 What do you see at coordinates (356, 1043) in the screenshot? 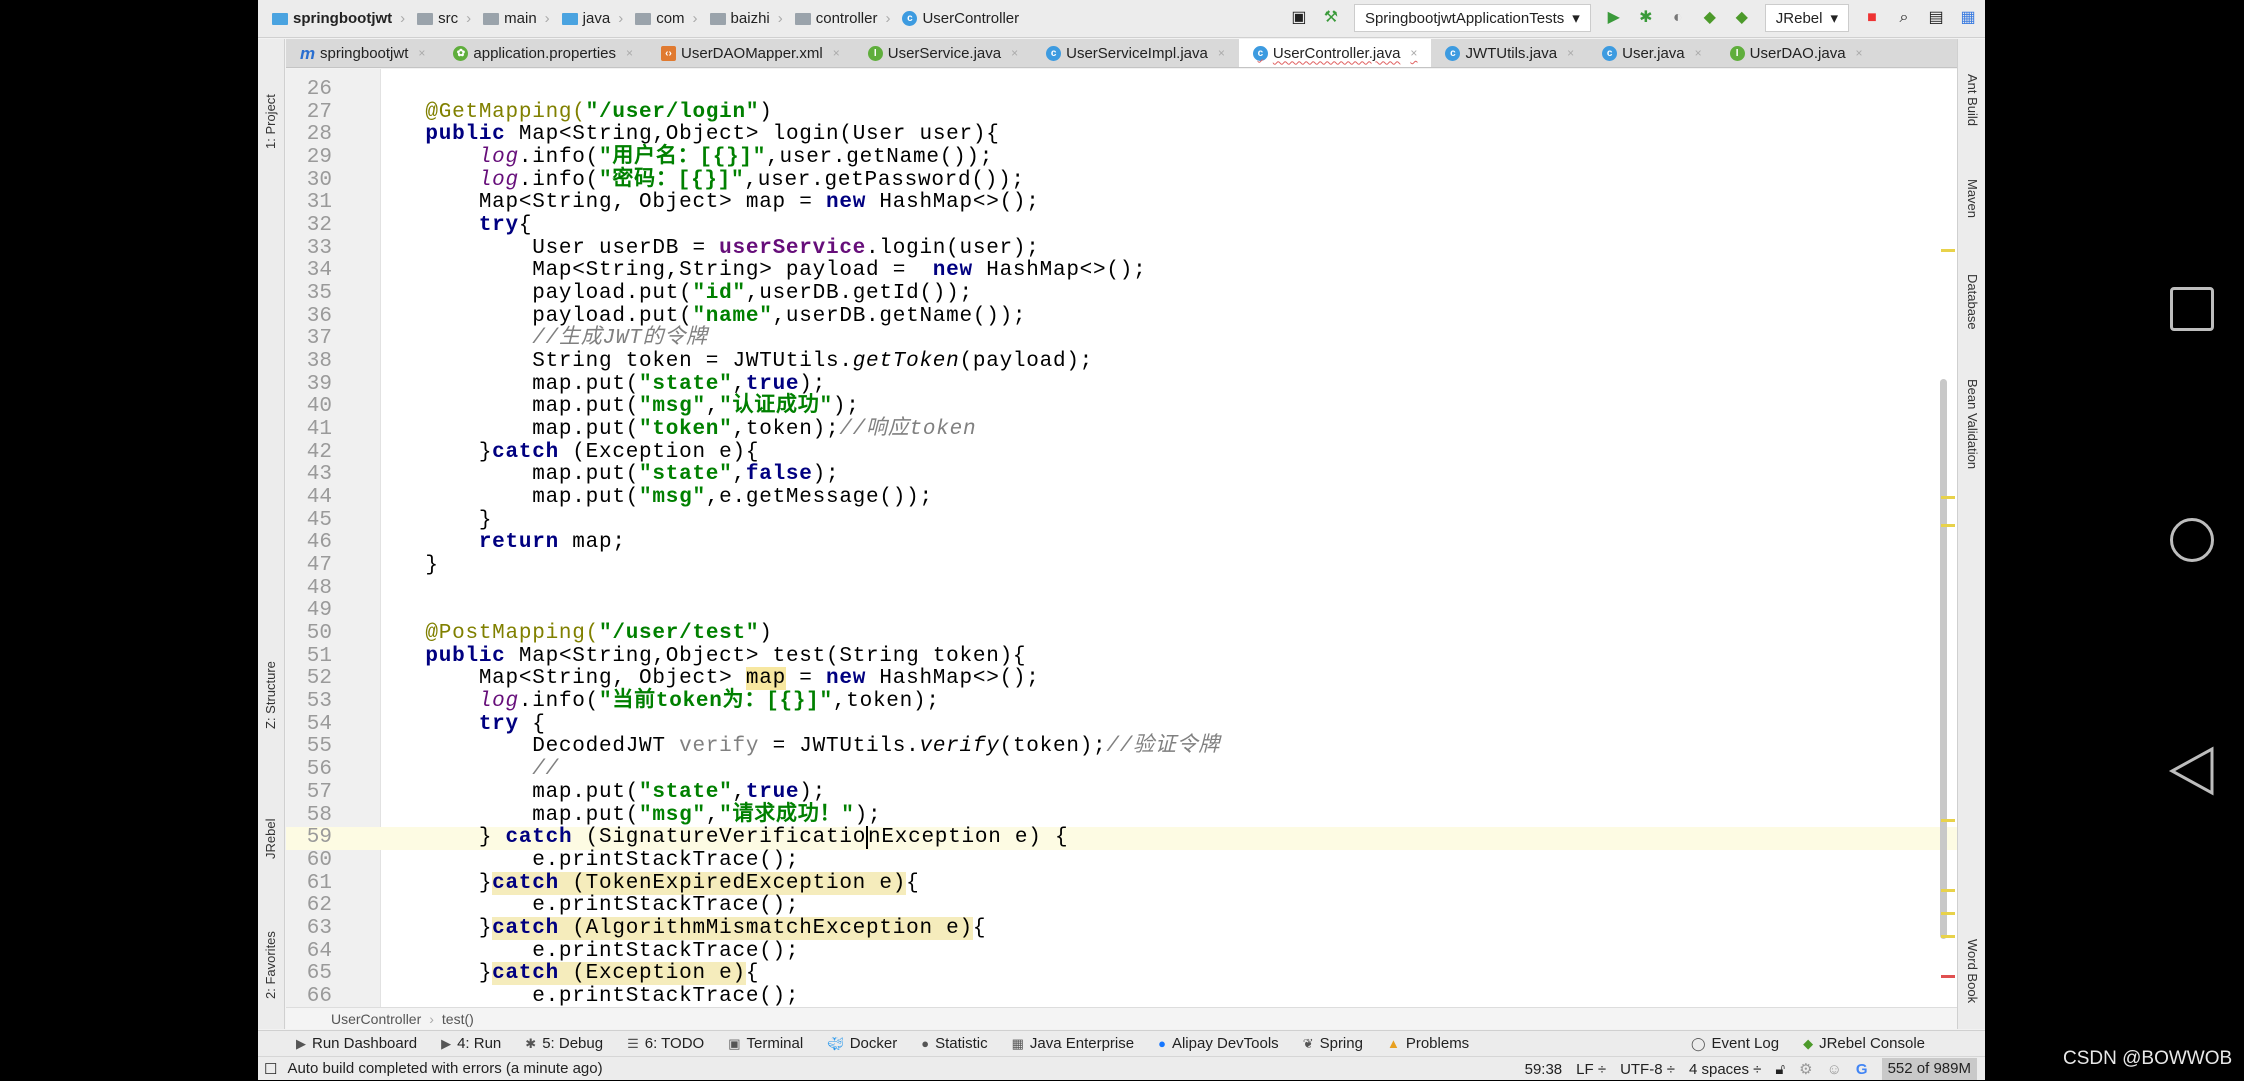
I see `toolwindow-run-dashboard: ▶ Run Dashboard` at bounding box center [356, 1043].